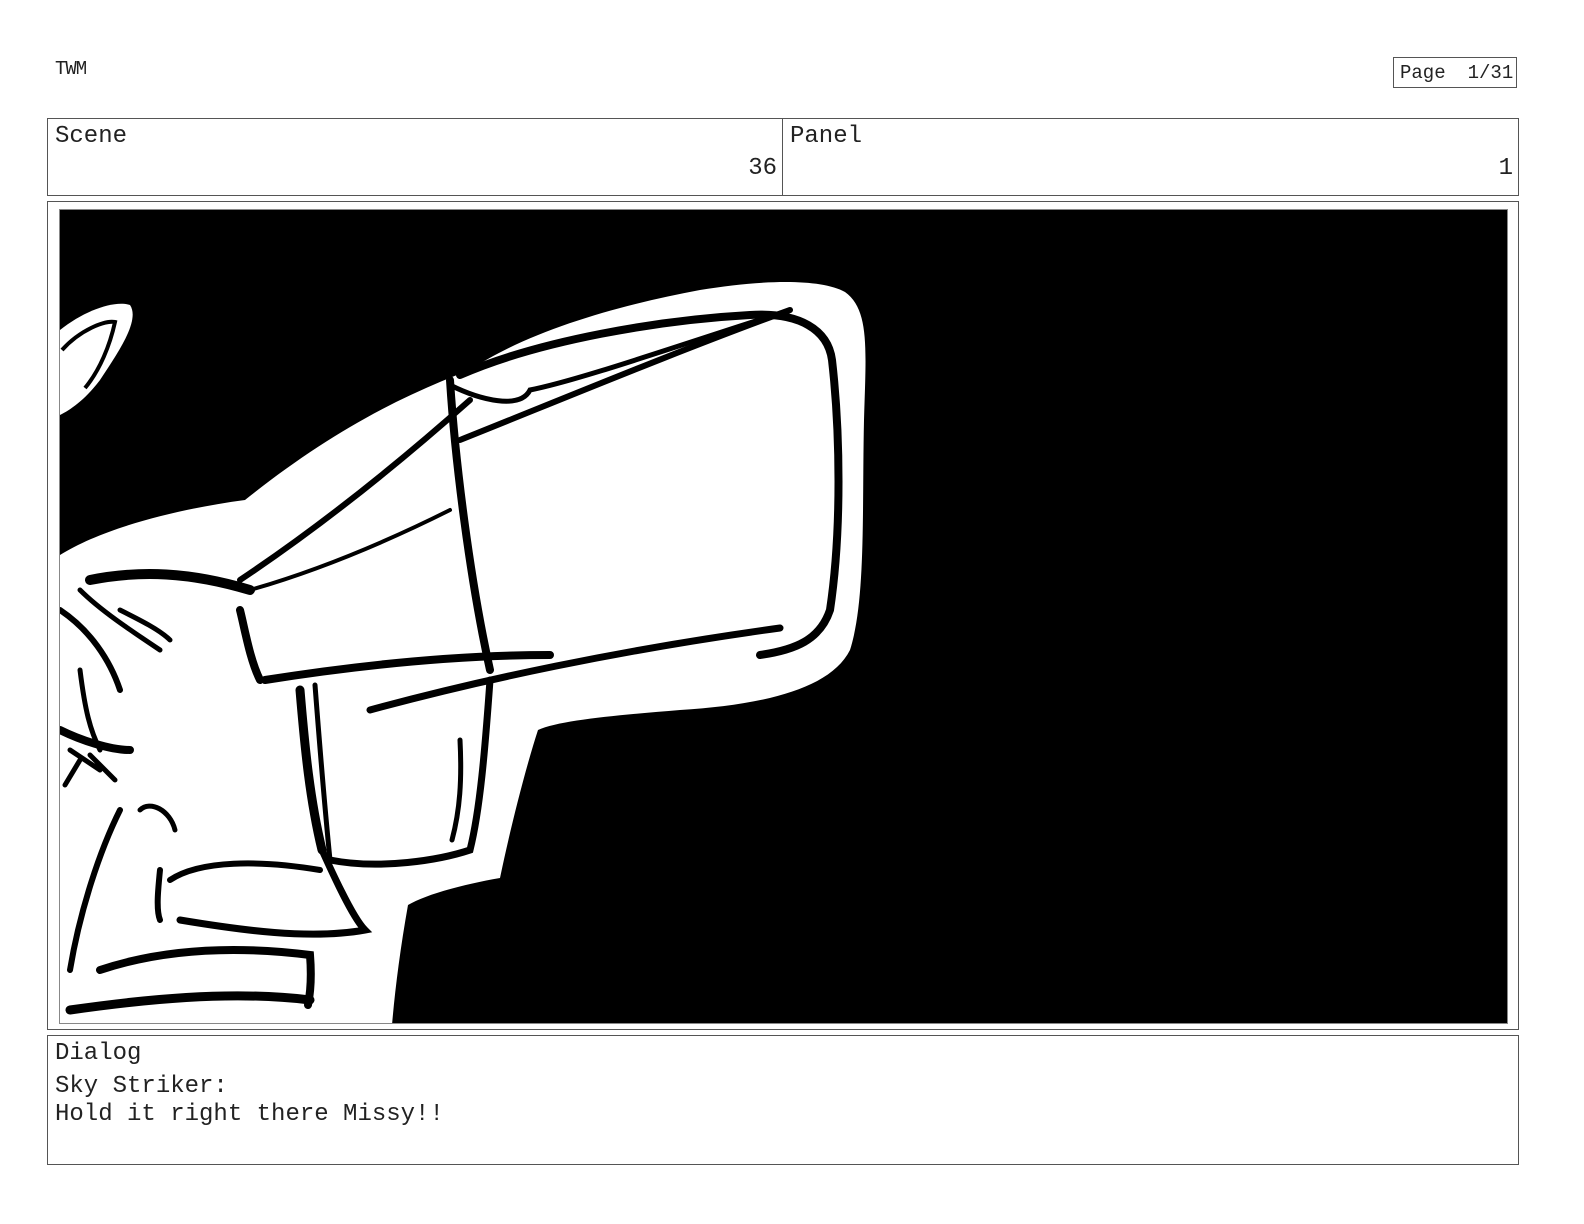 This screenshot has width=1584, height=1224. Describe the element at coordinates (826, 136) in the screenshot. I see `panel-label: Panel` at that location.